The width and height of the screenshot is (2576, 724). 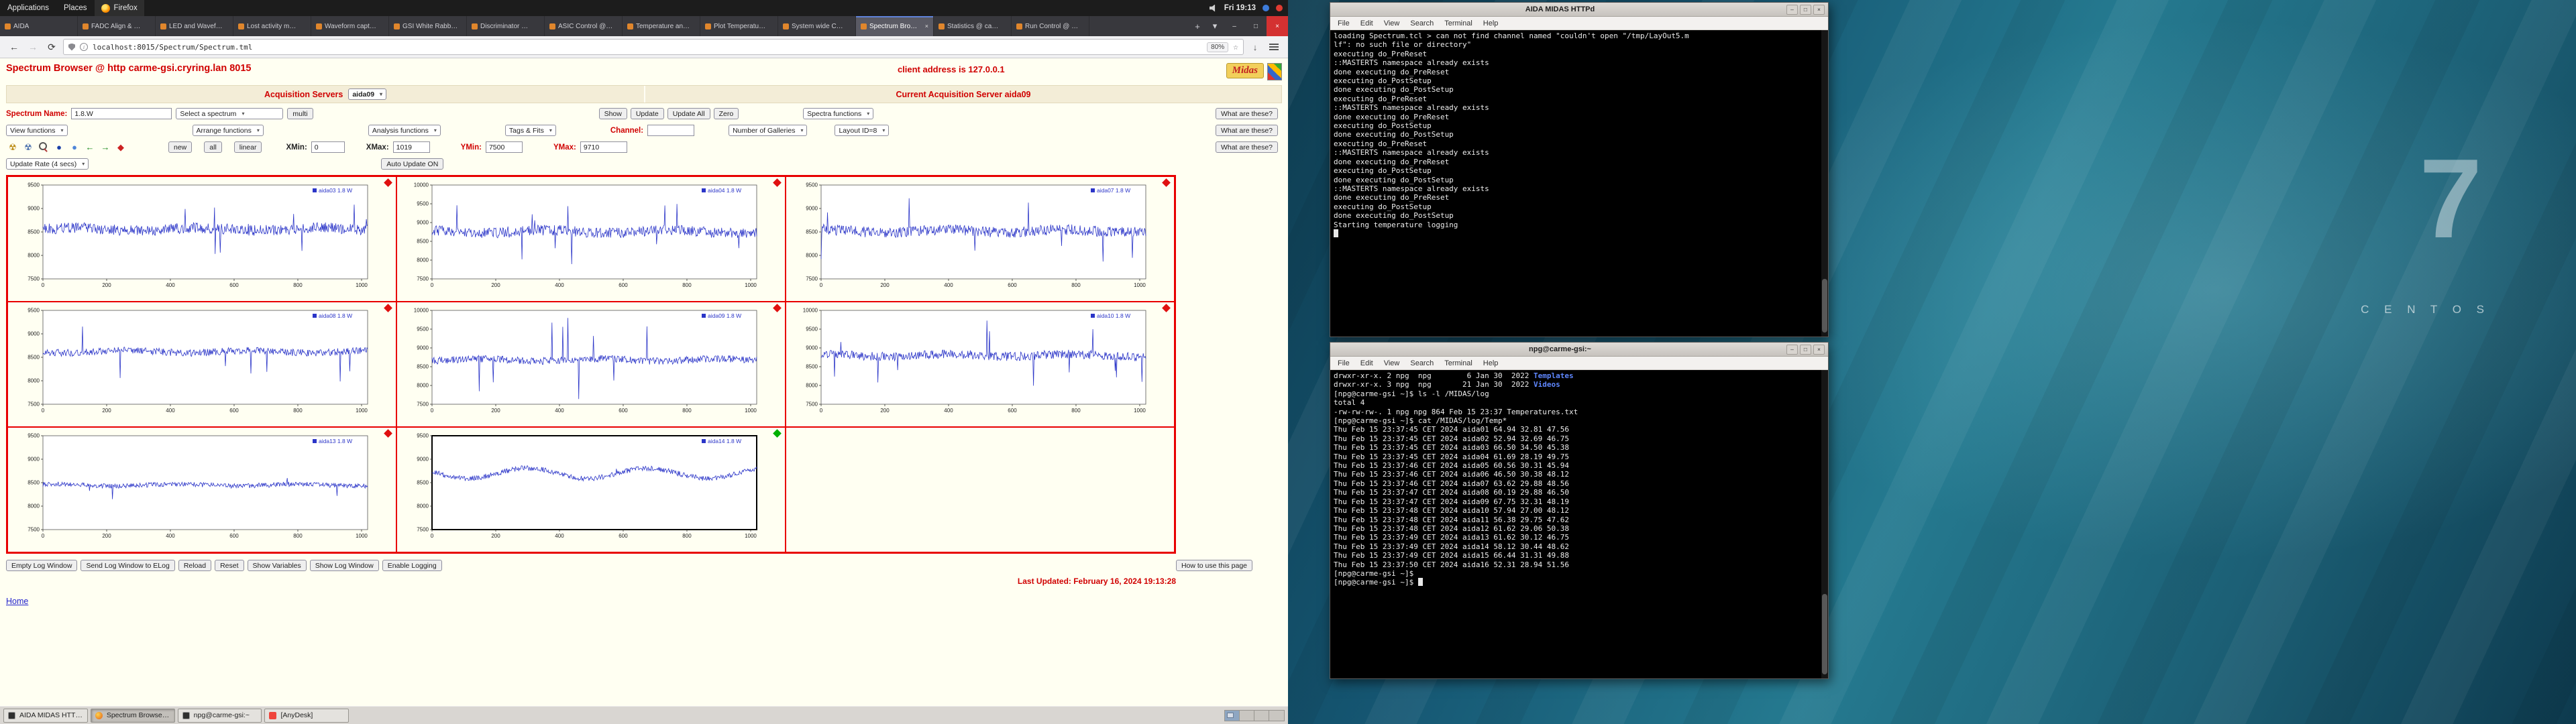 What do you see at coordinates (247, 147) in the screenshot?
I see `axis-button: linear` at bounding box center [247, 147].